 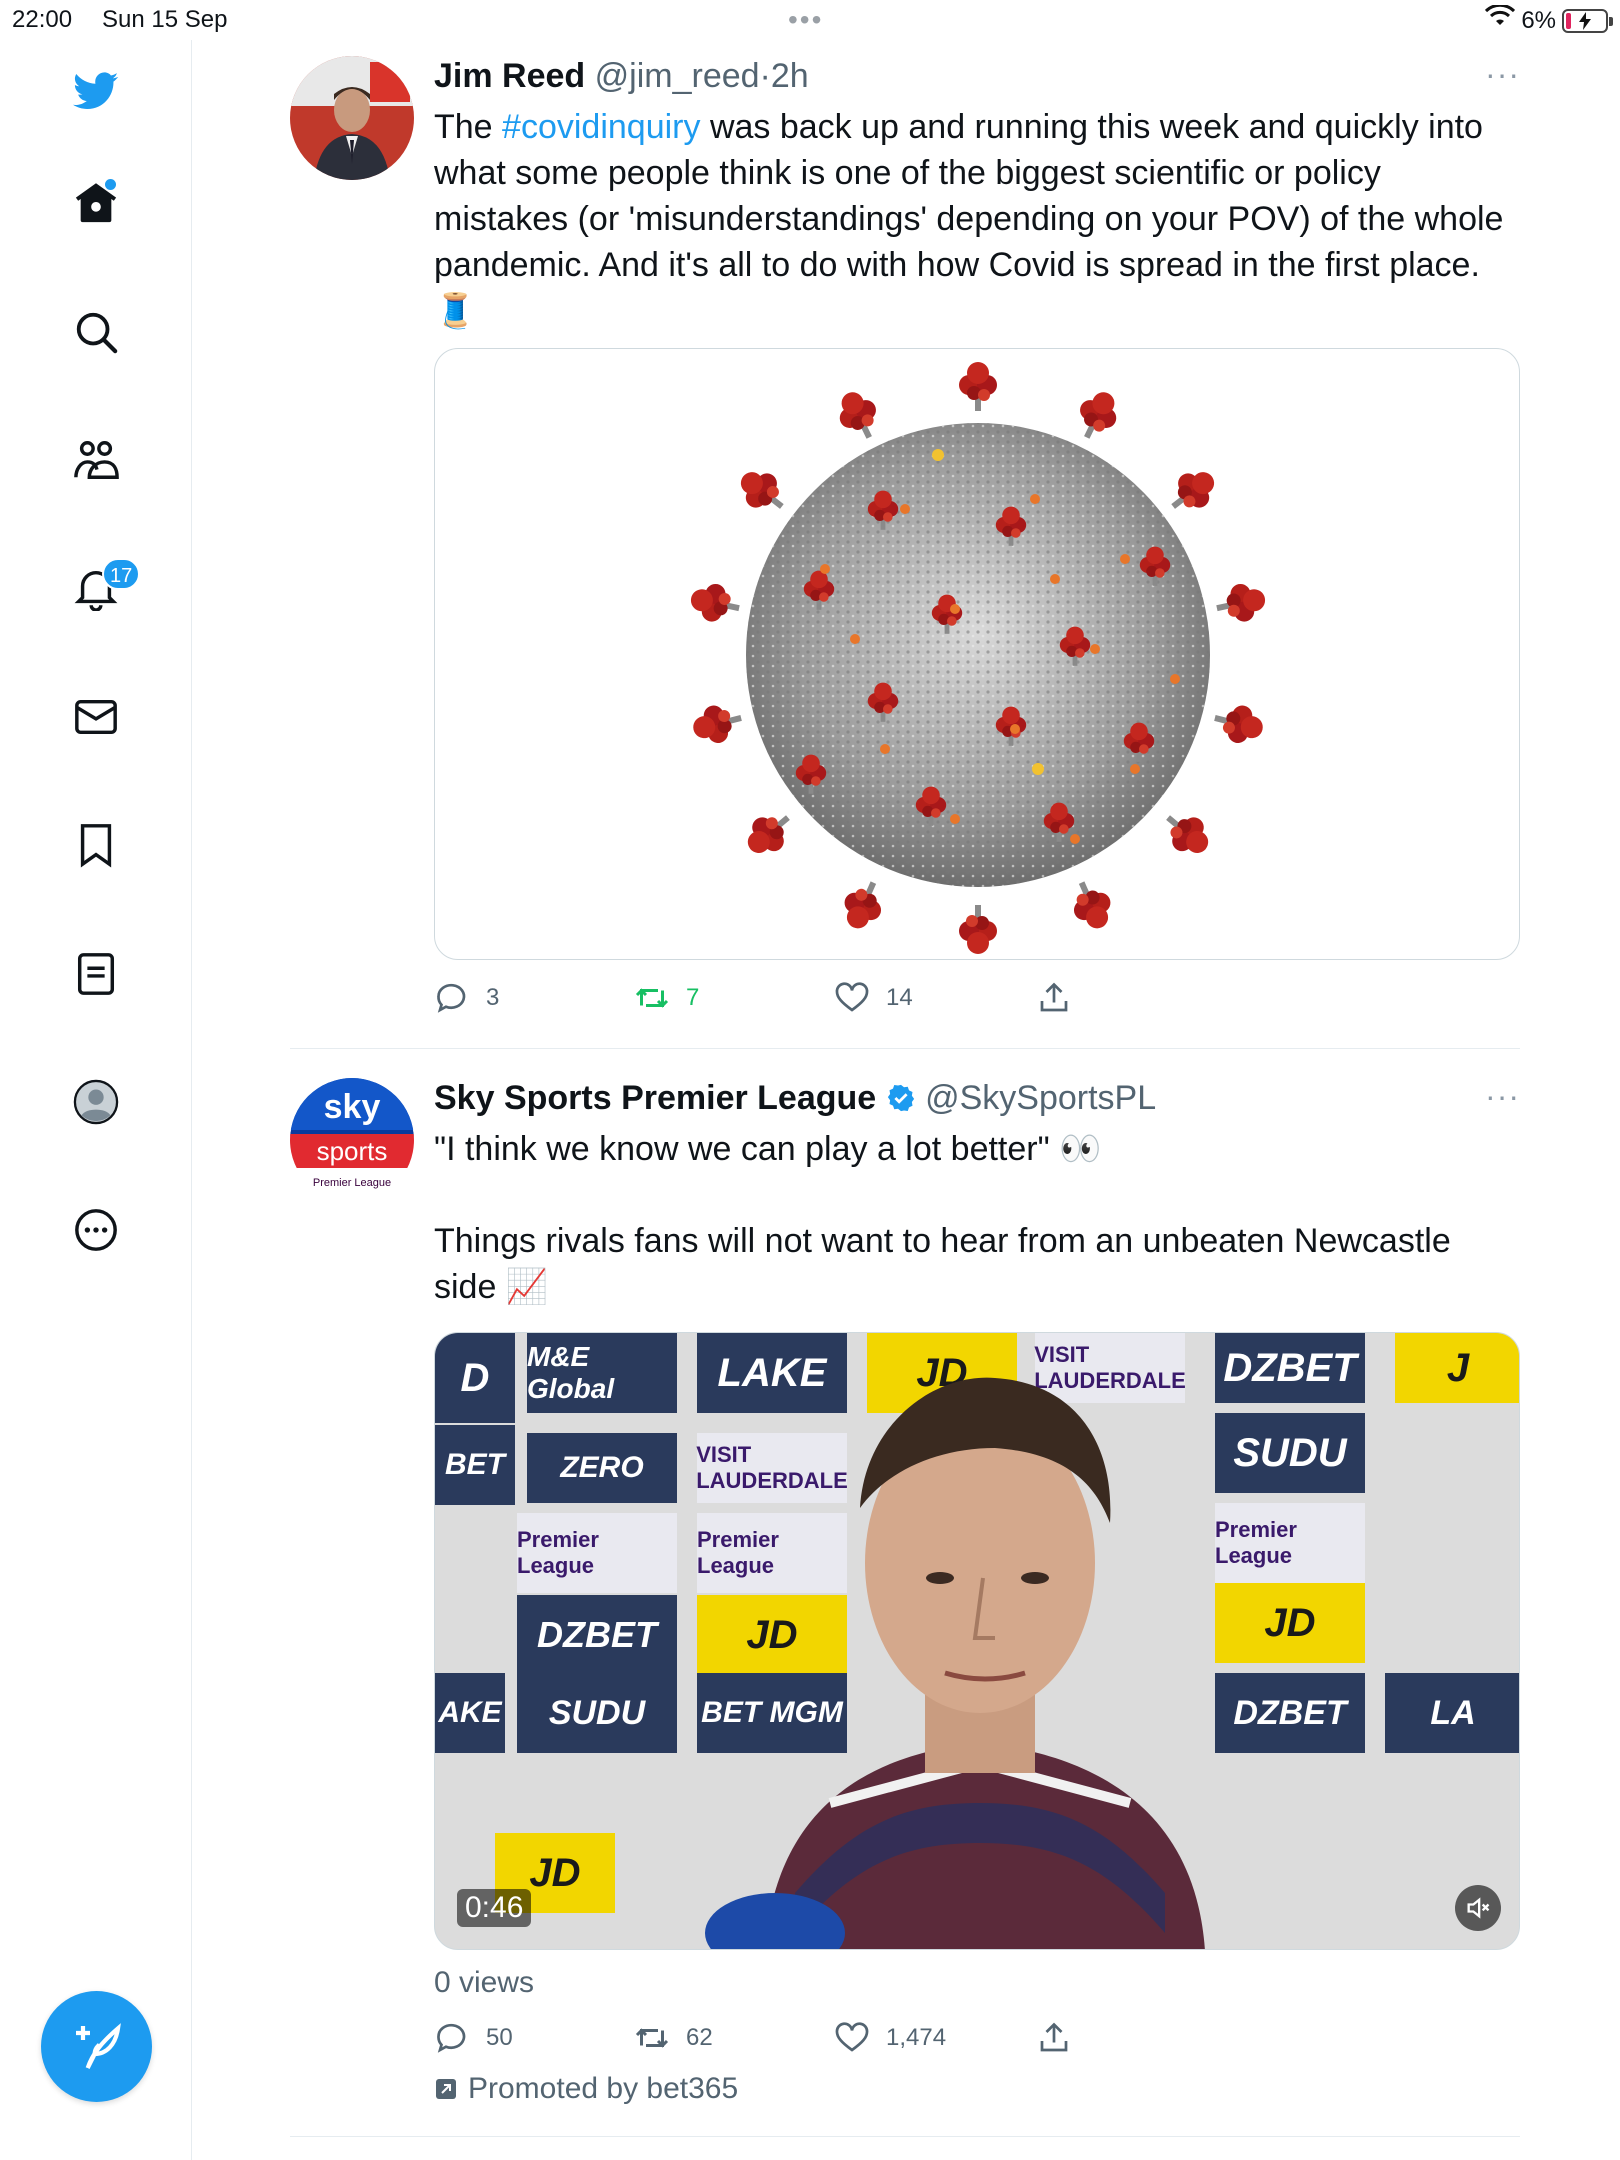 I want to click on lists-icon, so click(x=96, y=974).